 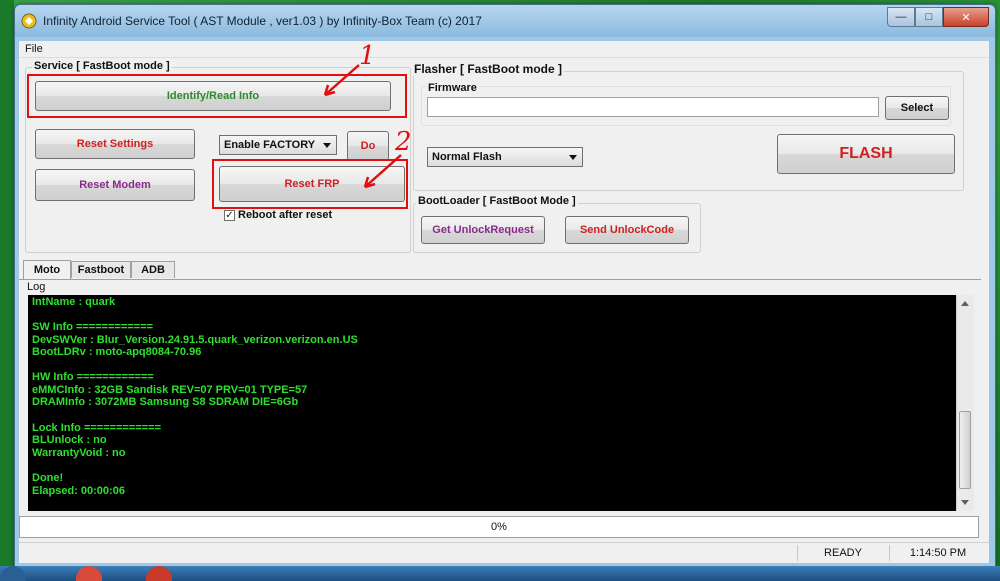 I want to click on log-line: HW Info ============, so click(x=93, y=377).